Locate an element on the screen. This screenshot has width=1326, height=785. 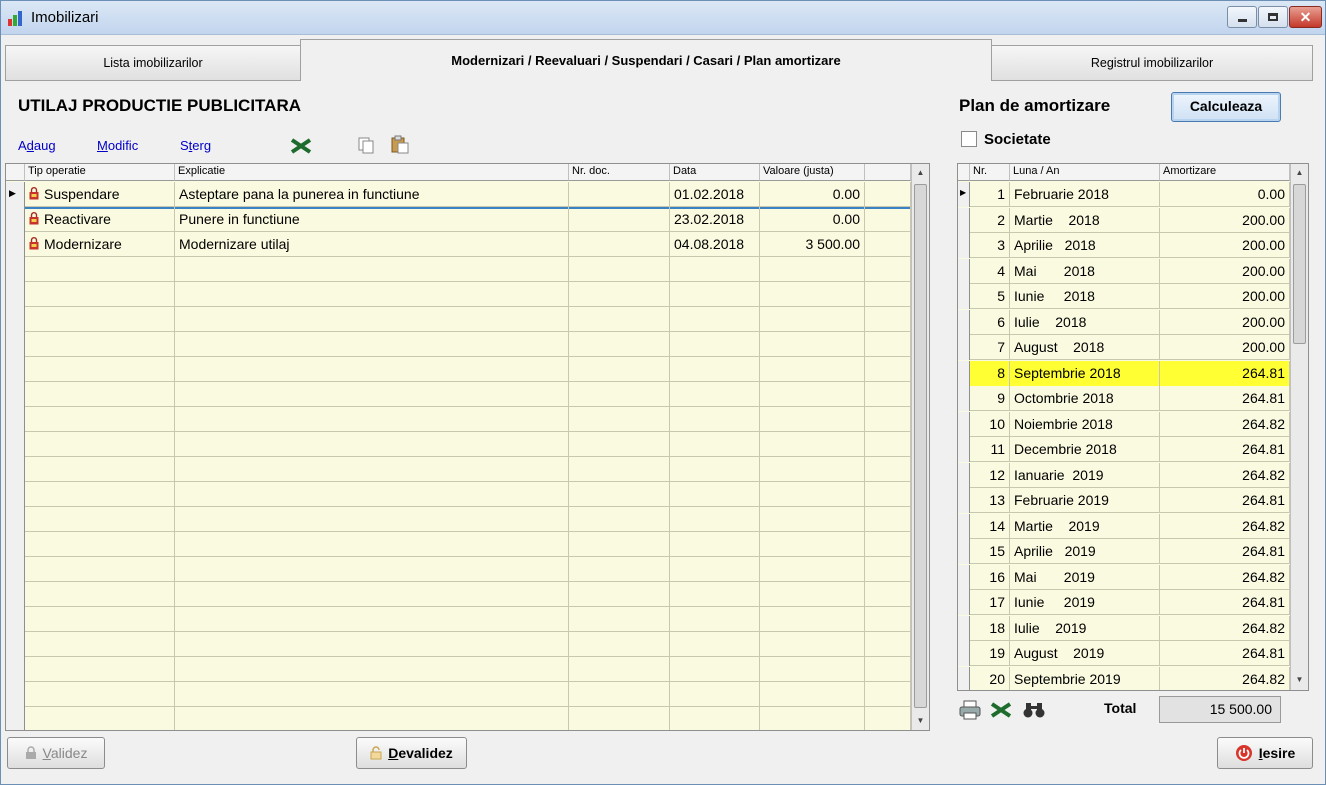
cell-nr: 3 is located at coordinates (990, 245).